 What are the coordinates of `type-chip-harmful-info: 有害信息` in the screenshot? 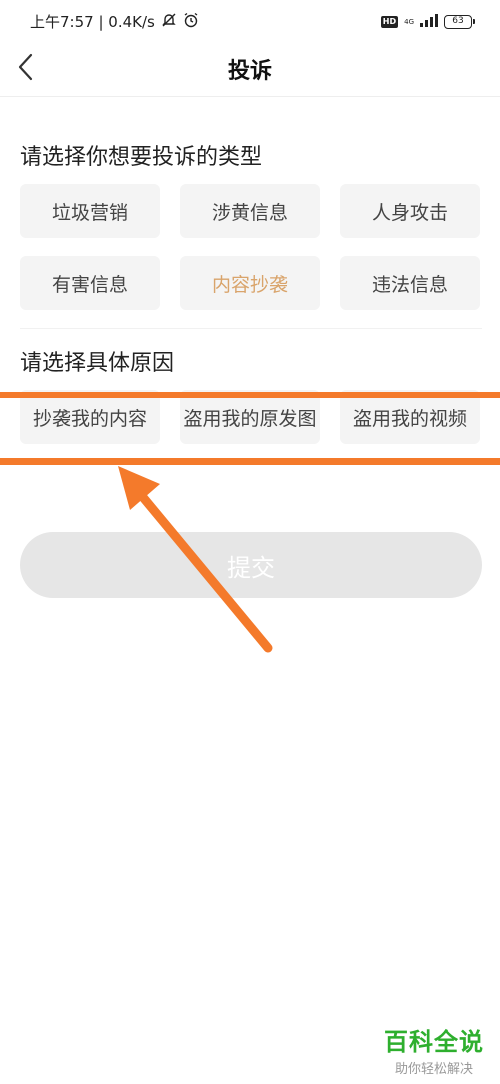 It's located at (90, 283).